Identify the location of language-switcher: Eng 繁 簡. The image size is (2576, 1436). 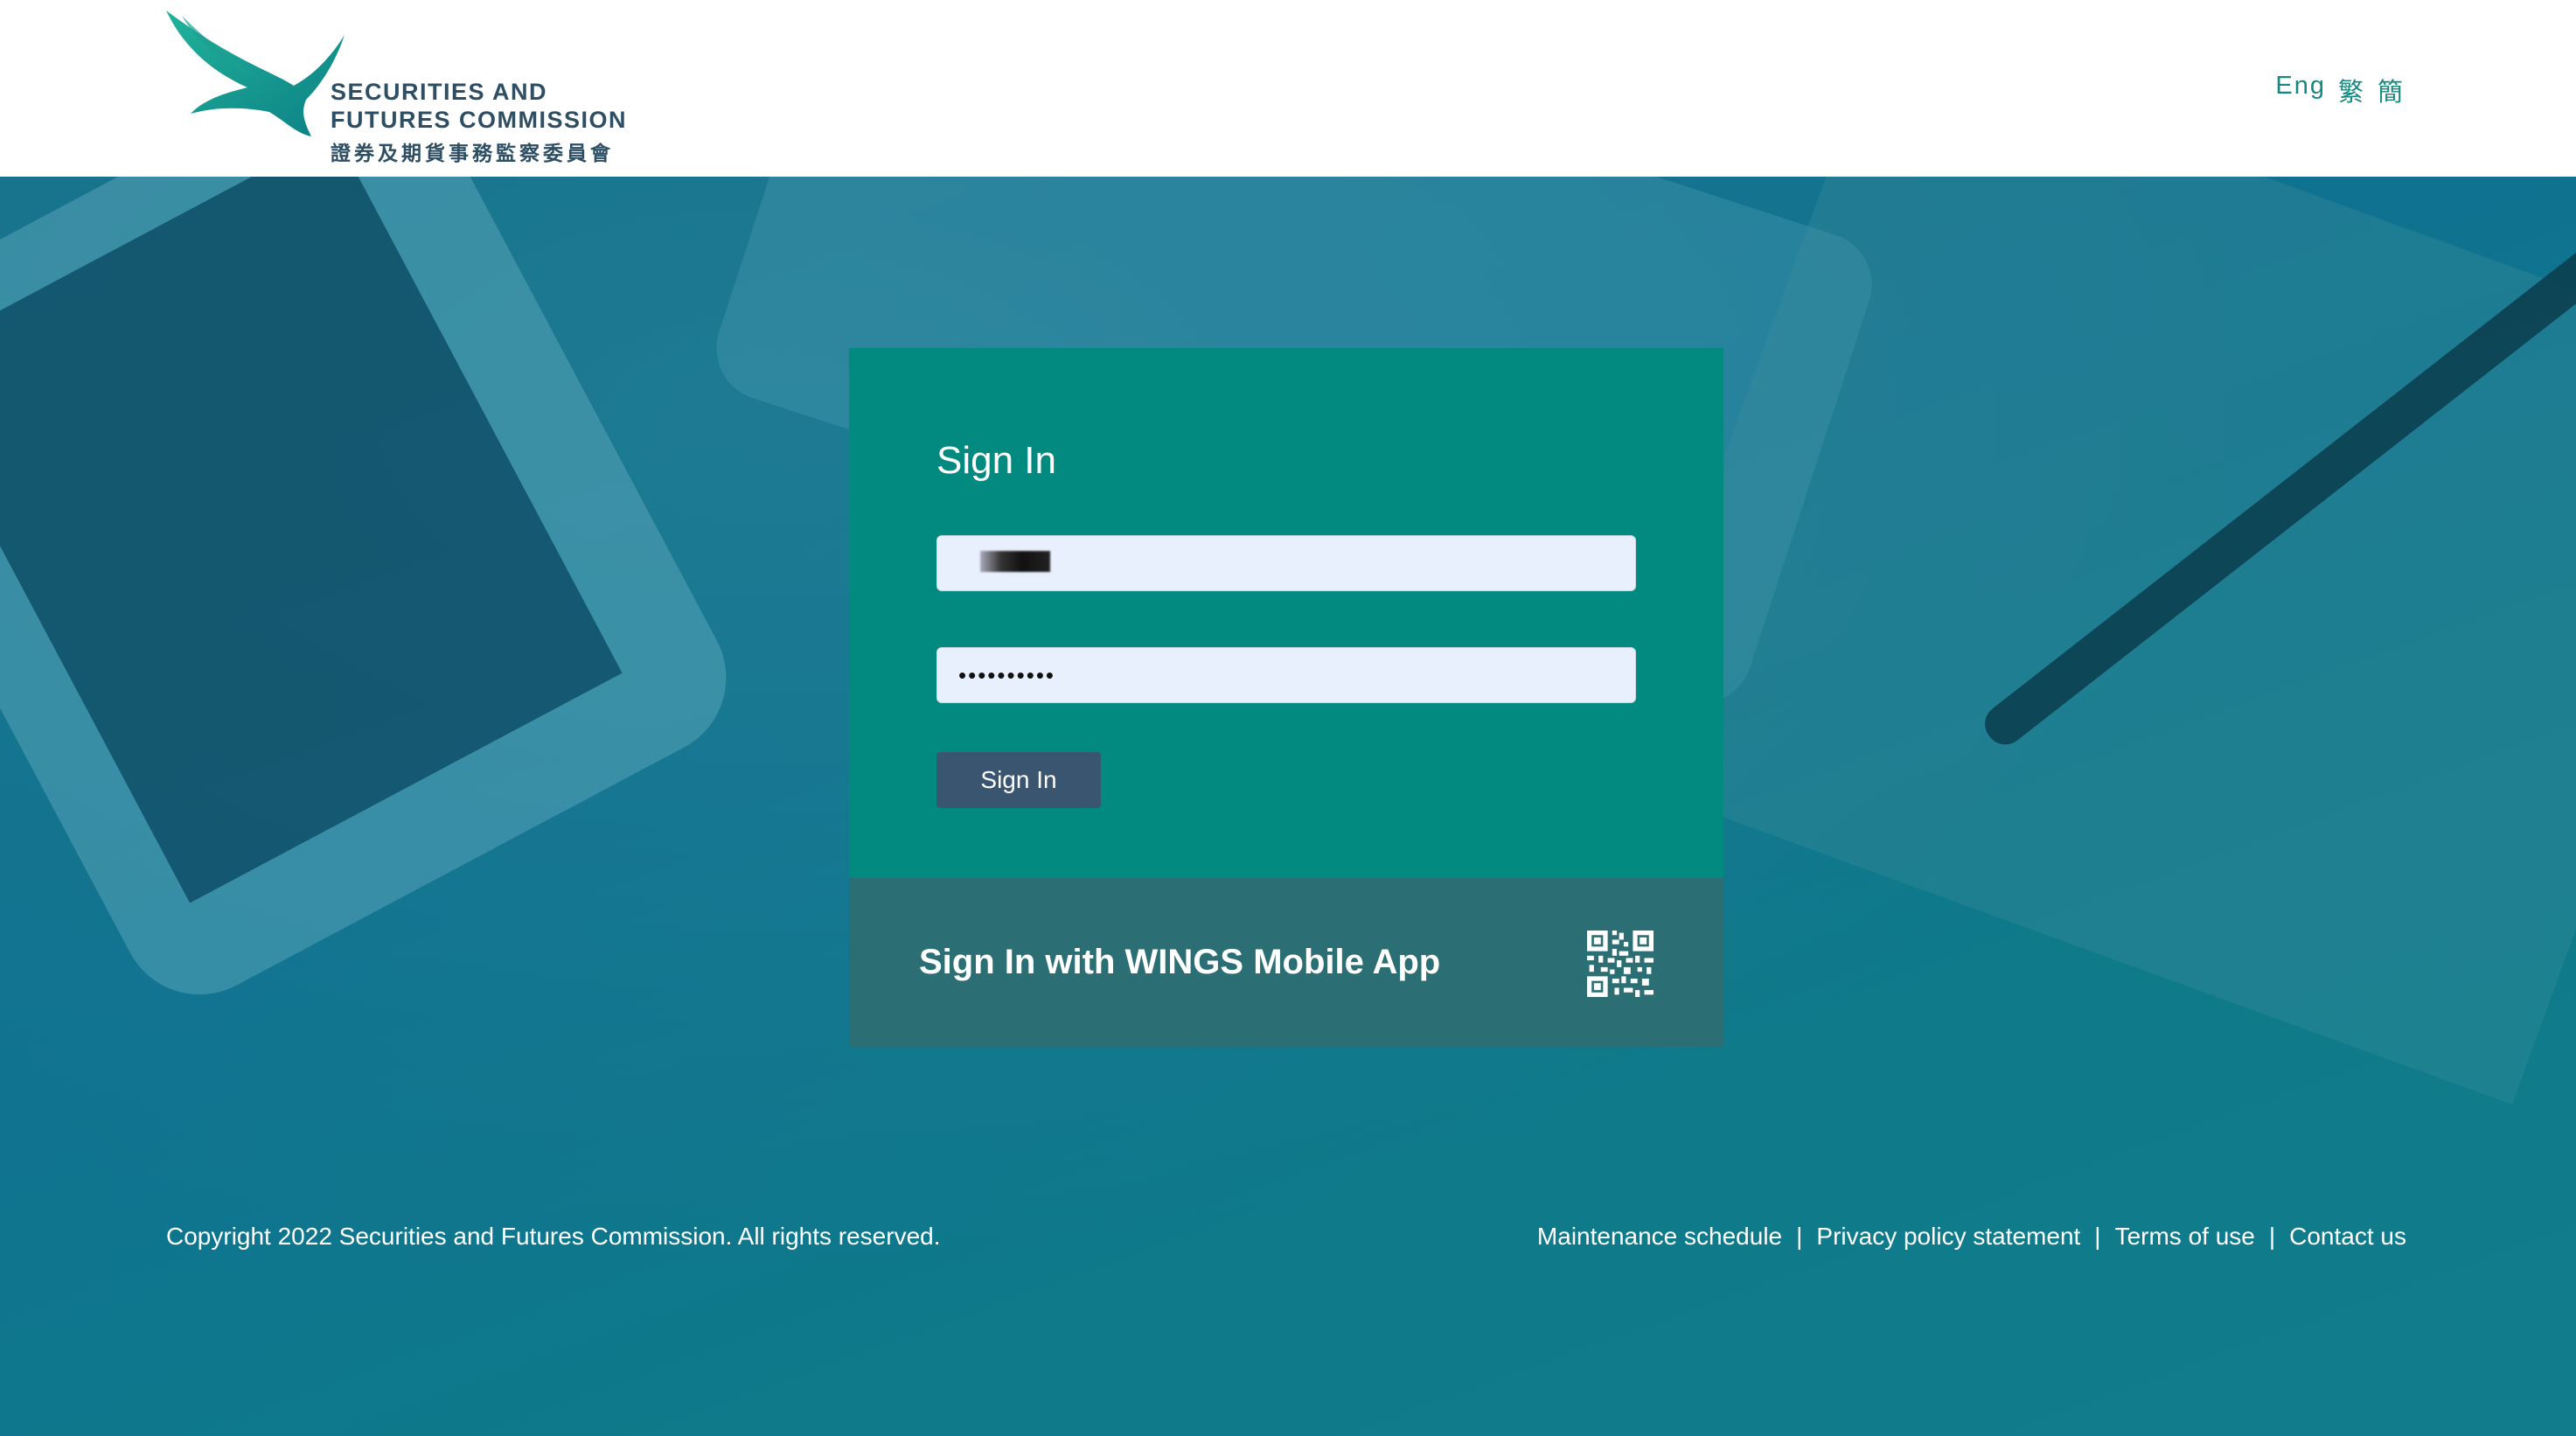
(2340, 90).